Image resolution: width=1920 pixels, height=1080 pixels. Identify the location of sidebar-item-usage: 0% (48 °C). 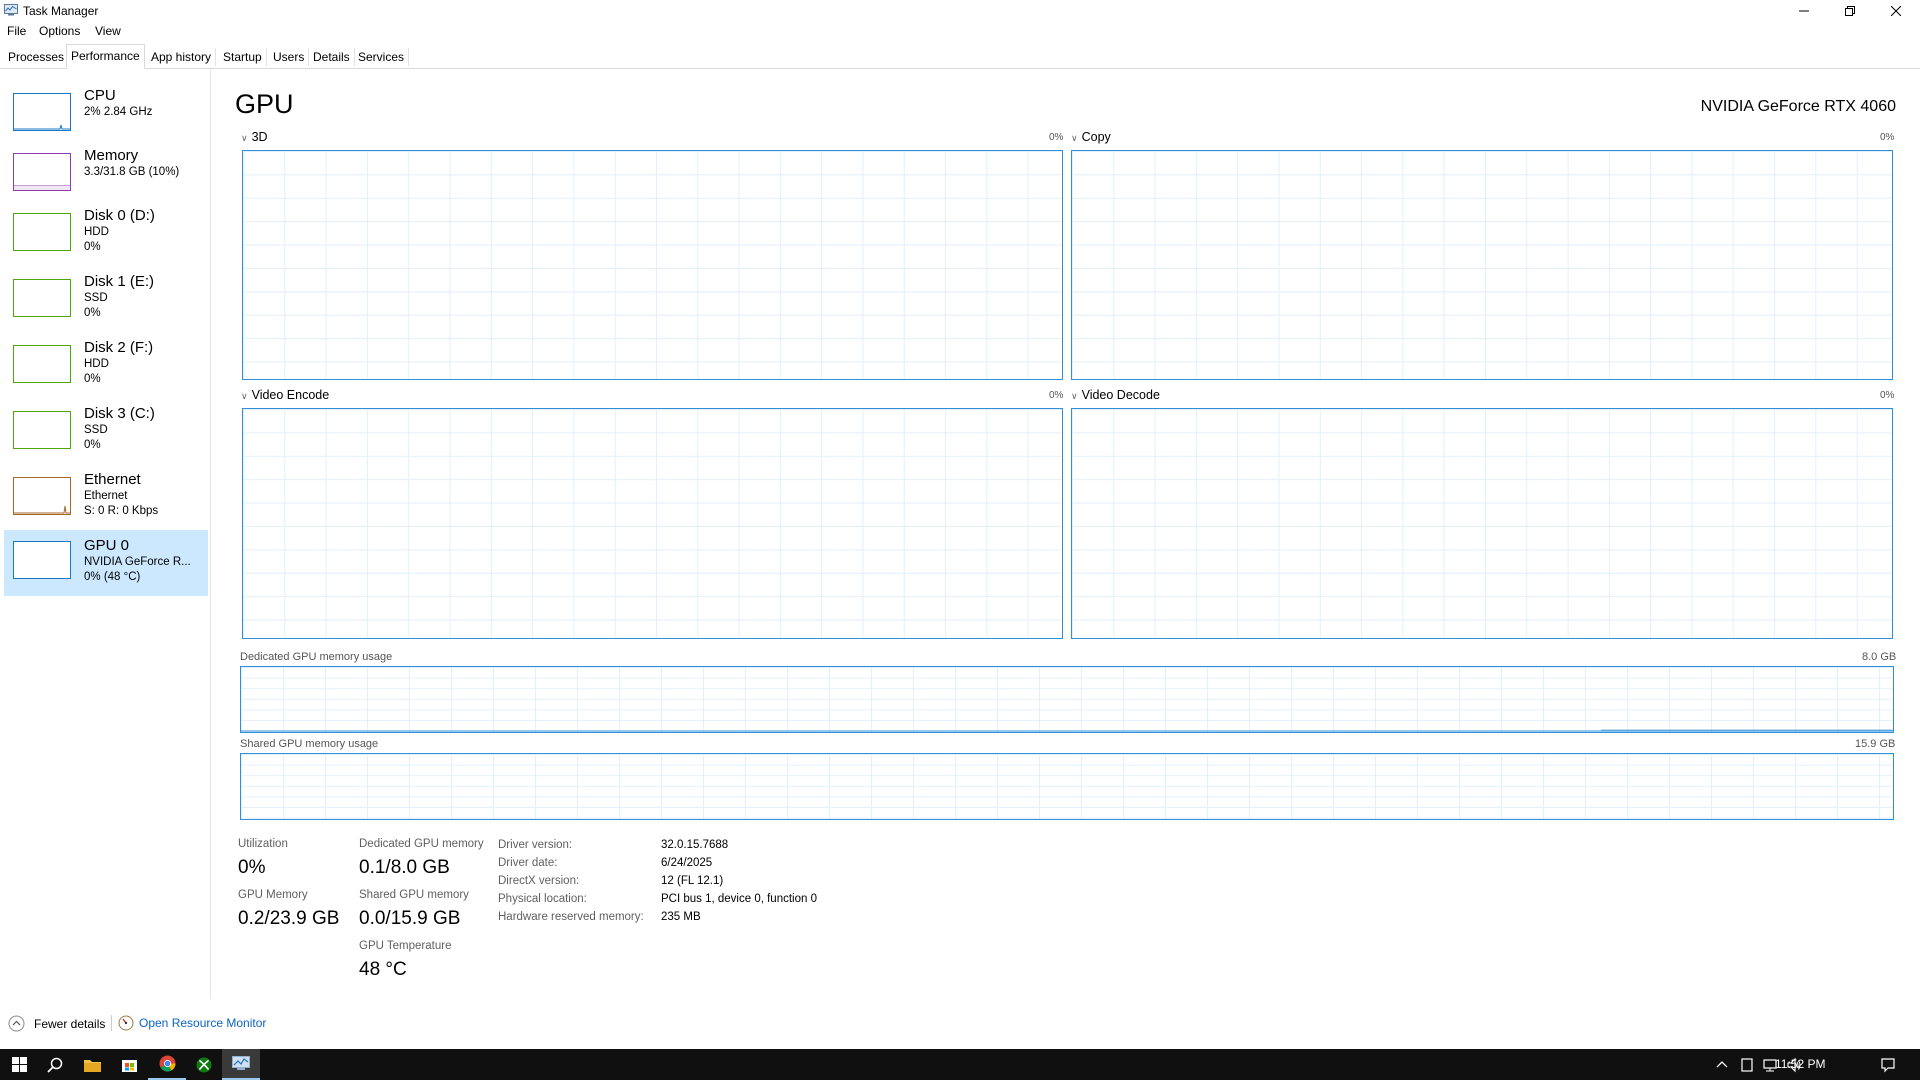
(112, 577).